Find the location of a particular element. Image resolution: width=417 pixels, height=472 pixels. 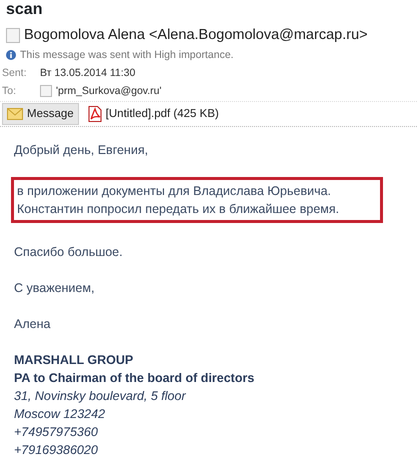

body-text: Константин попросил передать их в ближайшее время. is located at coordinates (178, 209).